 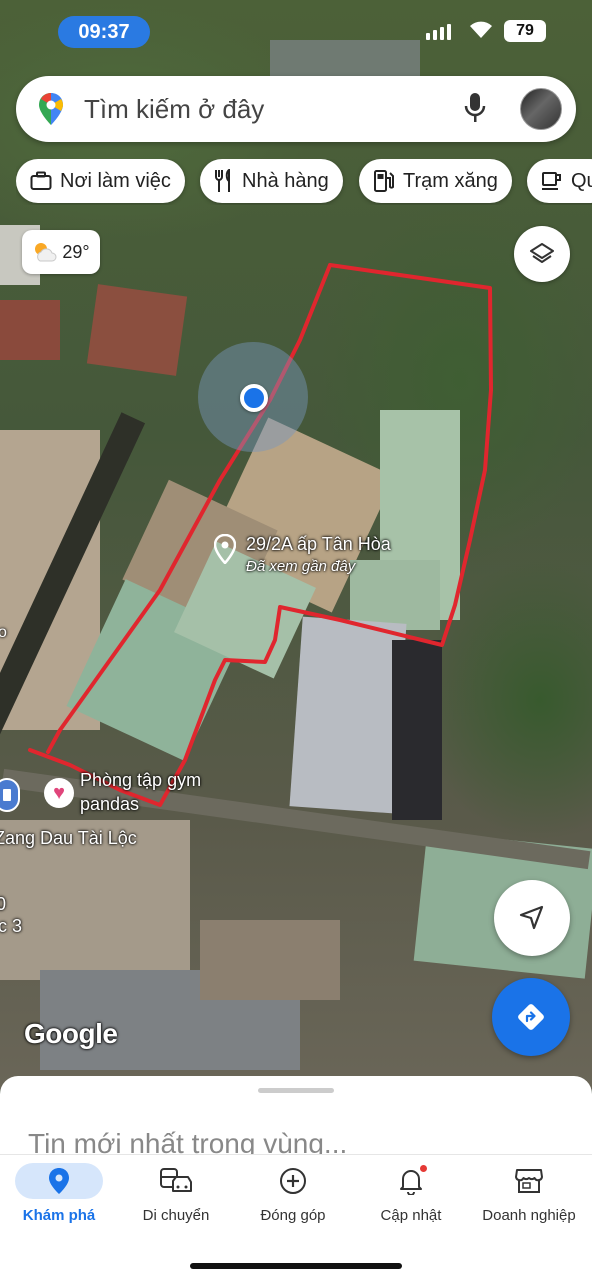 I want to click on edge-label: 0, so click(x=3, y=904).